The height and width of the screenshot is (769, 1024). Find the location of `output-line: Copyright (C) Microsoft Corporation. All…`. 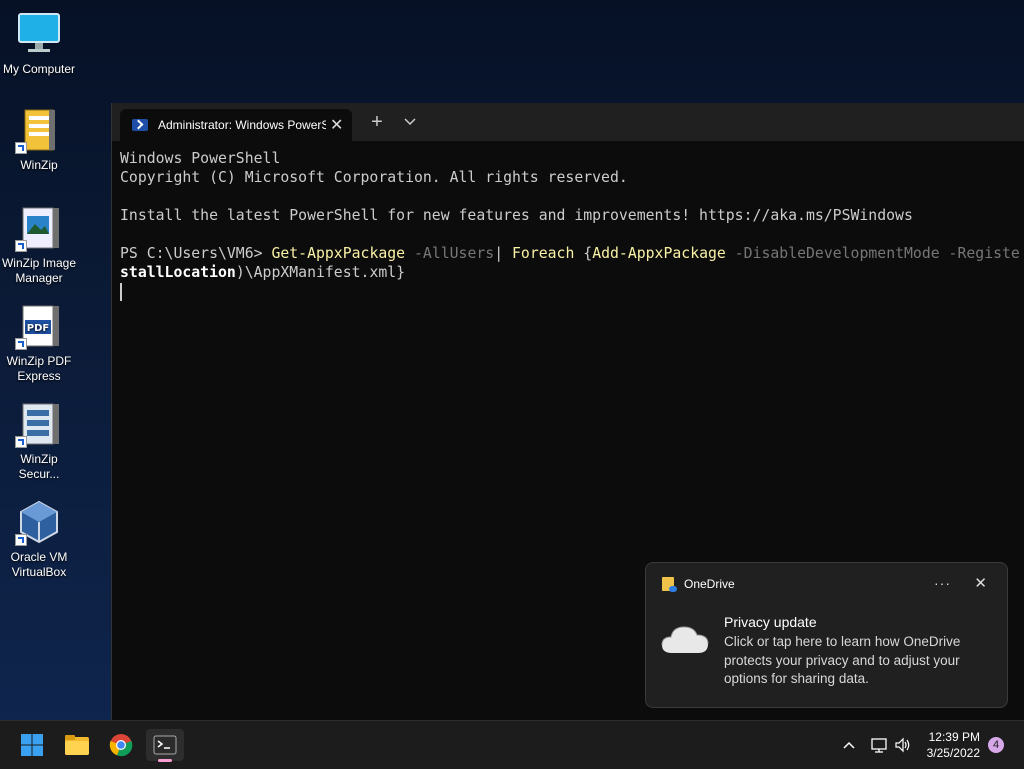

output-line: Copyright (C) Microsoft Corporation. All… is located at coordinates (374, 177).